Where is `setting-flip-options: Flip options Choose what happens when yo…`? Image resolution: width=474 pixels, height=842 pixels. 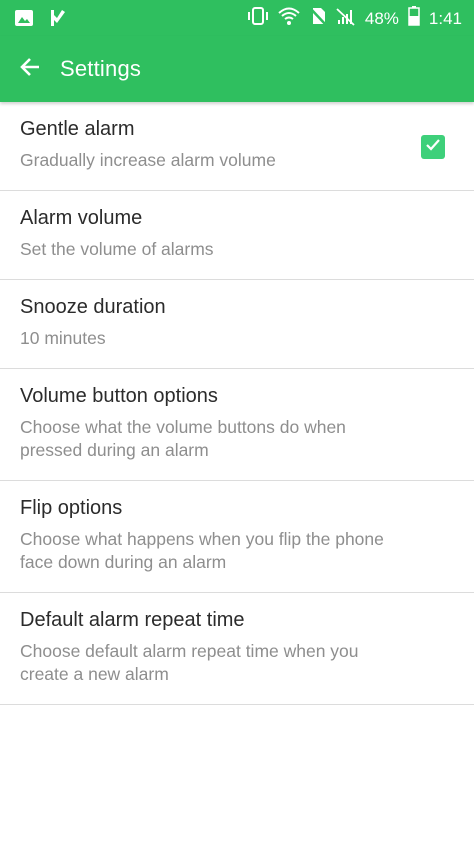 setting-flip-options: Flip options Choose what happens when yo… is located at coordinates (237, 537).